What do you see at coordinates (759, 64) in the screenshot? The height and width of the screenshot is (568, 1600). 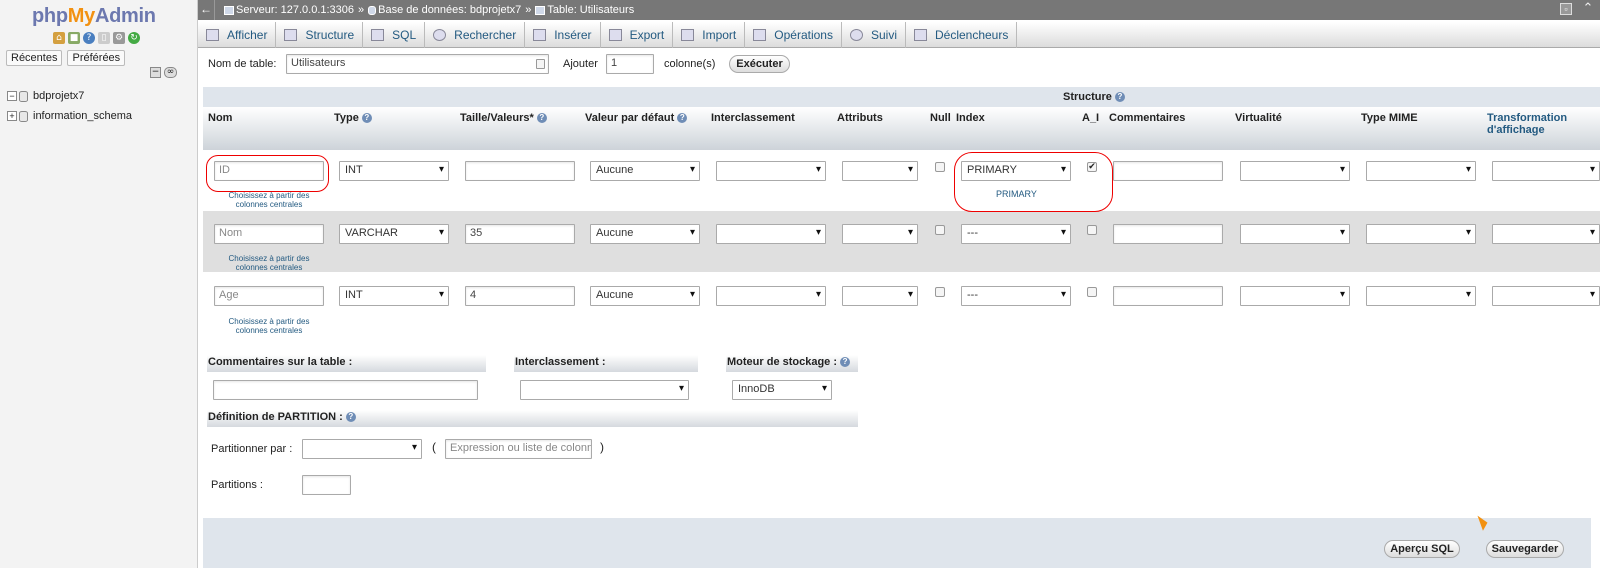 I see `execute-button: Exécuter` at bounding box center [759, 64].